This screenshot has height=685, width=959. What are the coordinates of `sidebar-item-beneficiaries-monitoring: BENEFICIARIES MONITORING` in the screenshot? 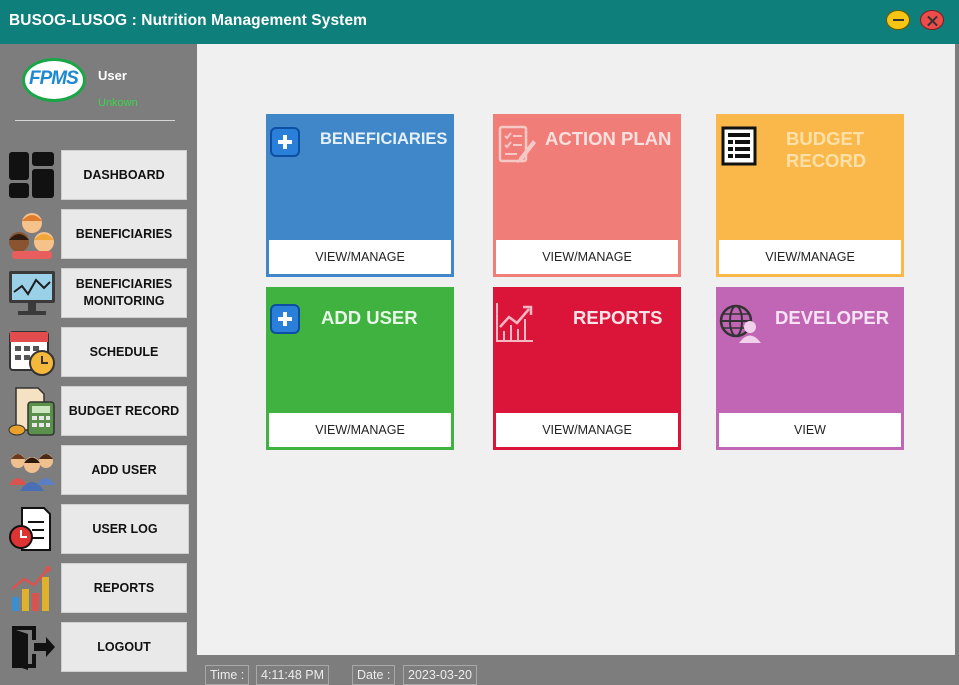 It's located at (98, 294).